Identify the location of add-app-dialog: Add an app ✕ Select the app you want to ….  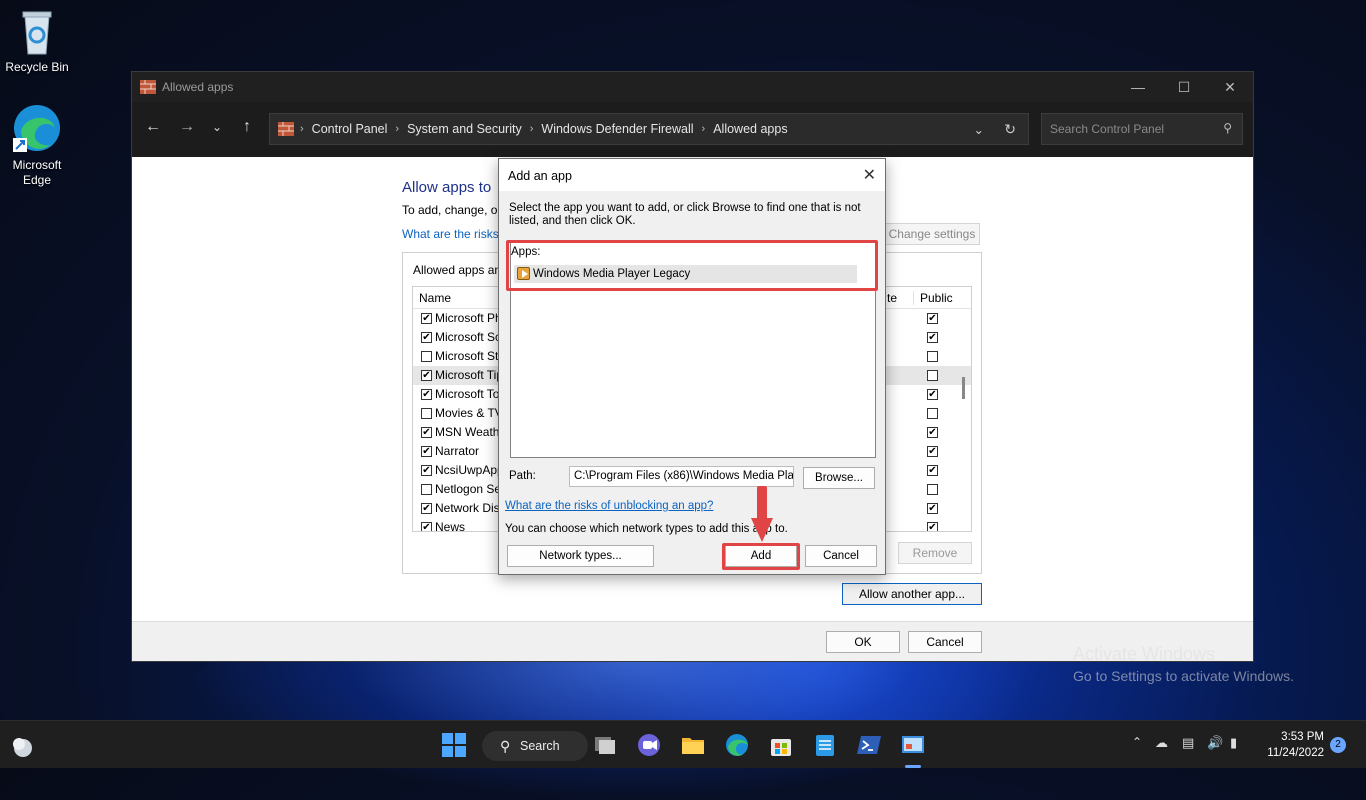
(692, 366).